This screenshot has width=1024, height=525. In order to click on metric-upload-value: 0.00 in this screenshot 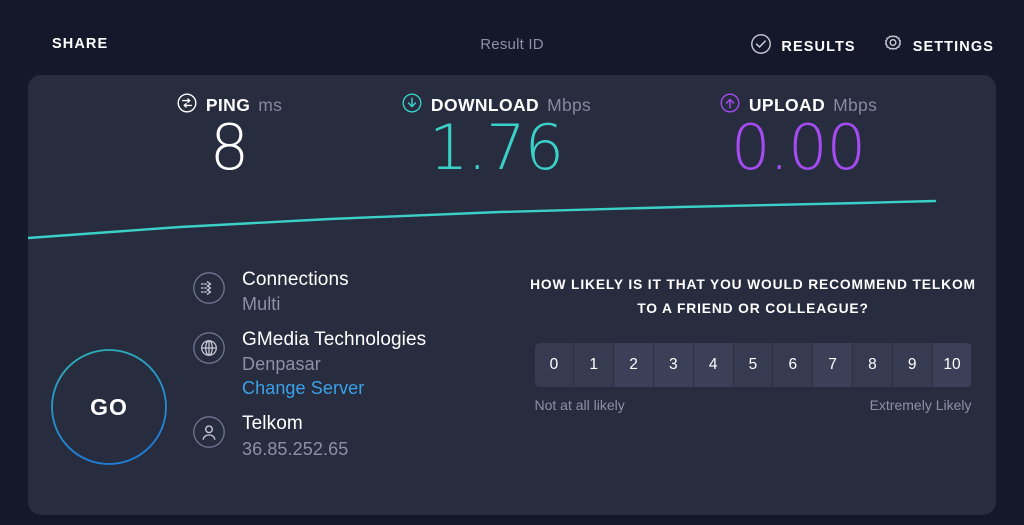, I will do `click(798, 147)`.